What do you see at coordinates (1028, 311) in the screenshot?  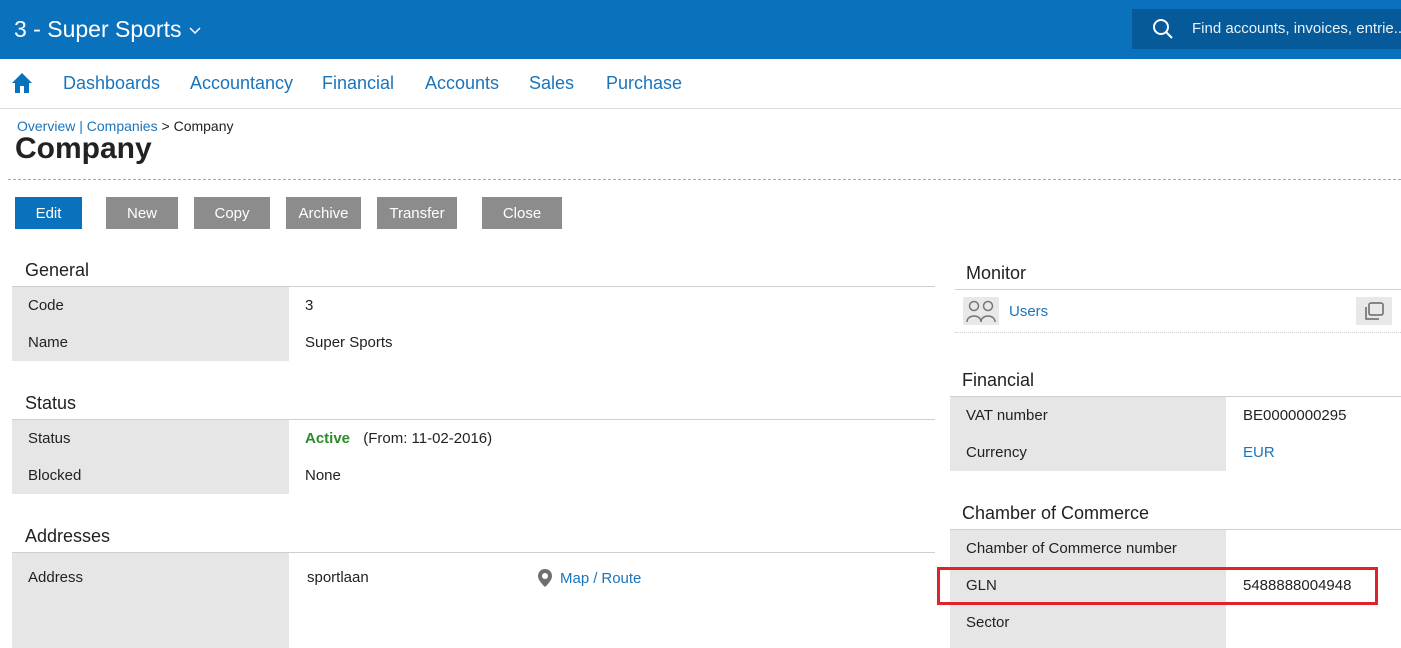 I see `users-link: Users` at bounding box center [1028, 311].